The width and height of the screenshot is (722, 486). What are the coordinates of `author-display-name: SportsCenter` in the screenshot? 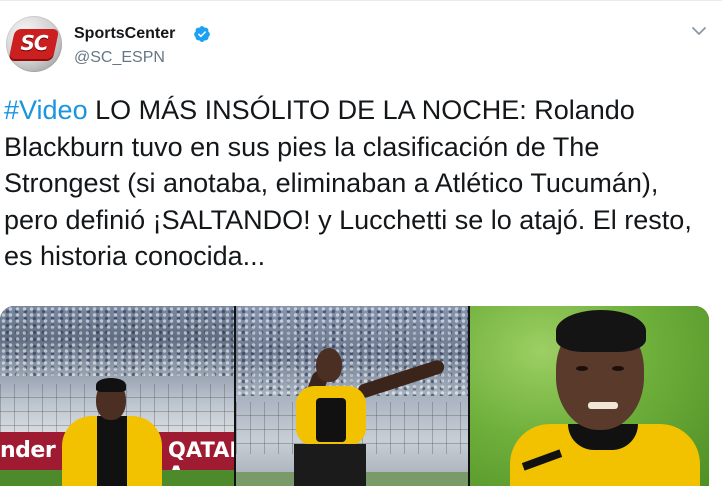 It's located at (124, 34).